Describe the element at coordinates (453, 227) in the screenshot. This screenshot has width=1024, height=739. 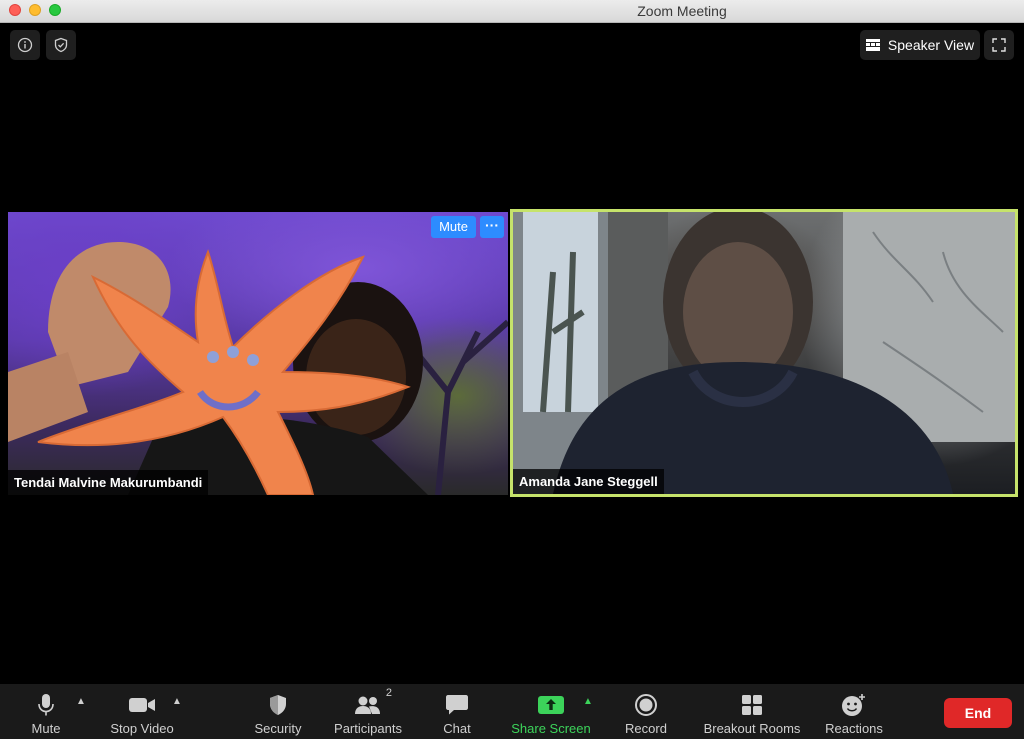
I see `participant-mute-button: Mute` at that location.